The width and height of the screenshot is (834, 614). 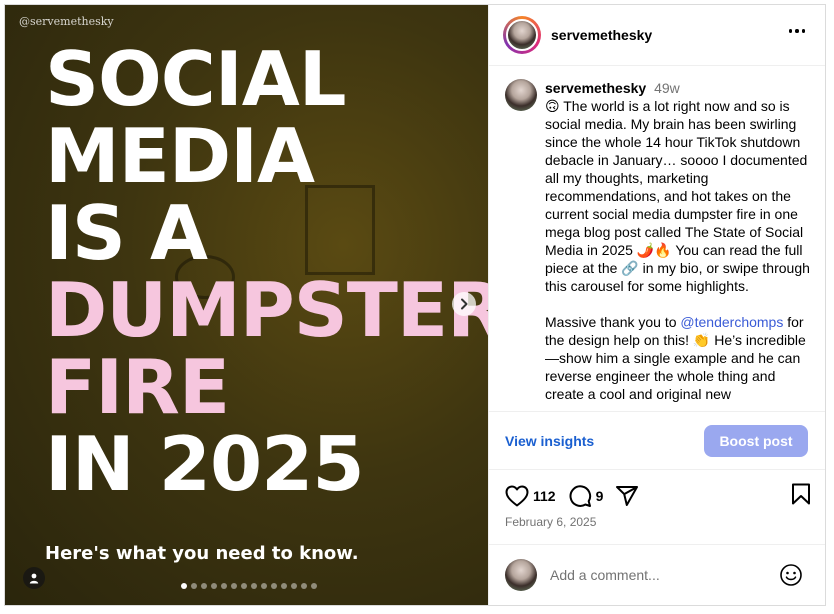 What do you see at coordinates (549, 441) in the screenshot?
I see `view-insights-link: View insights` at bounding box center [549, 441].